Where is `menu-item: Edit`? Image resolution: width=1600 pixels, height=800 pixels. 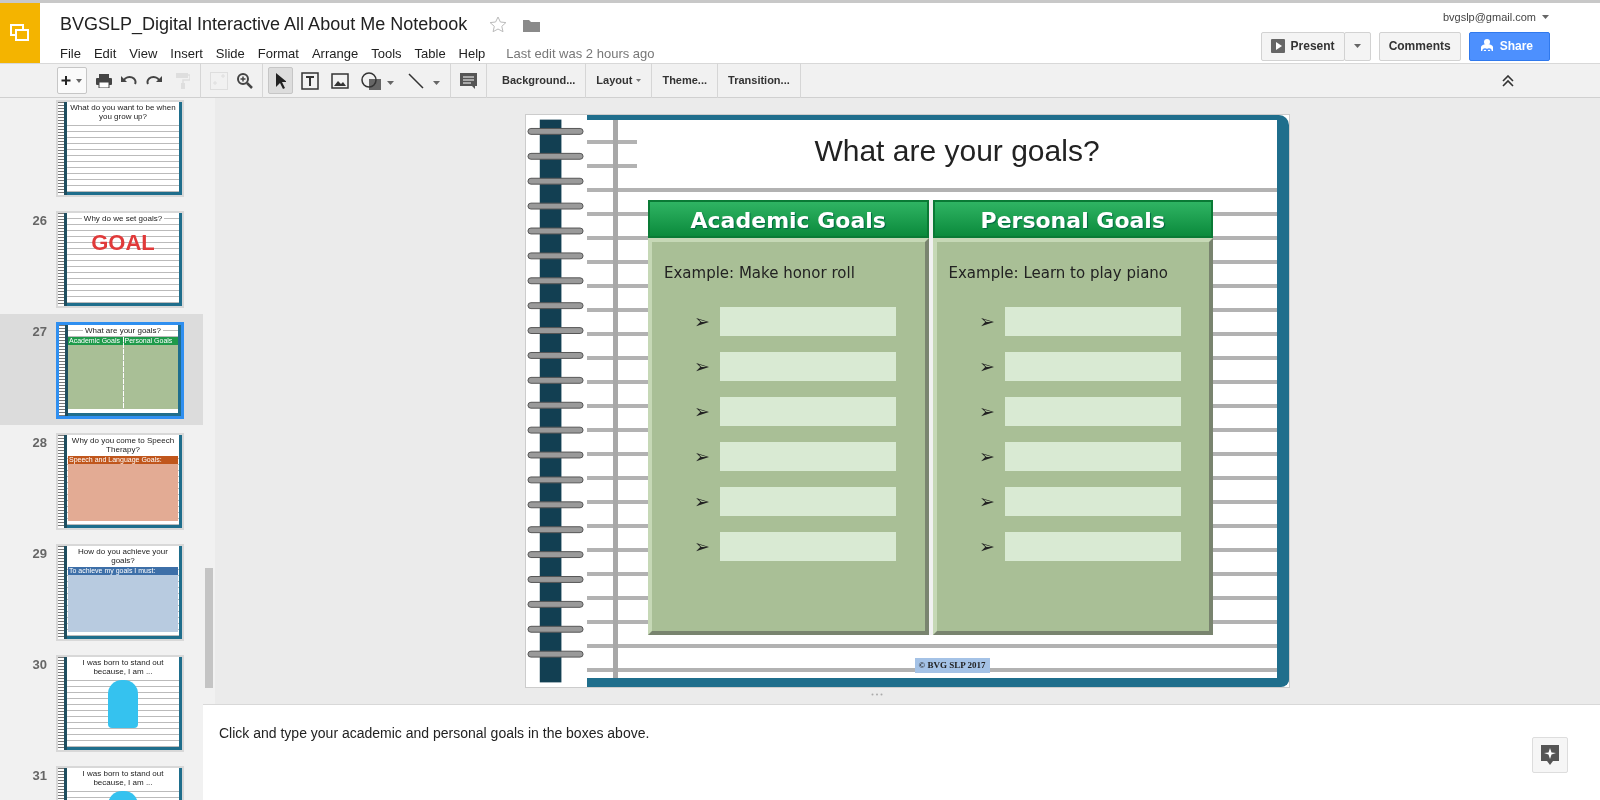 menu-item: Edit is located at coordinates (109, 54).